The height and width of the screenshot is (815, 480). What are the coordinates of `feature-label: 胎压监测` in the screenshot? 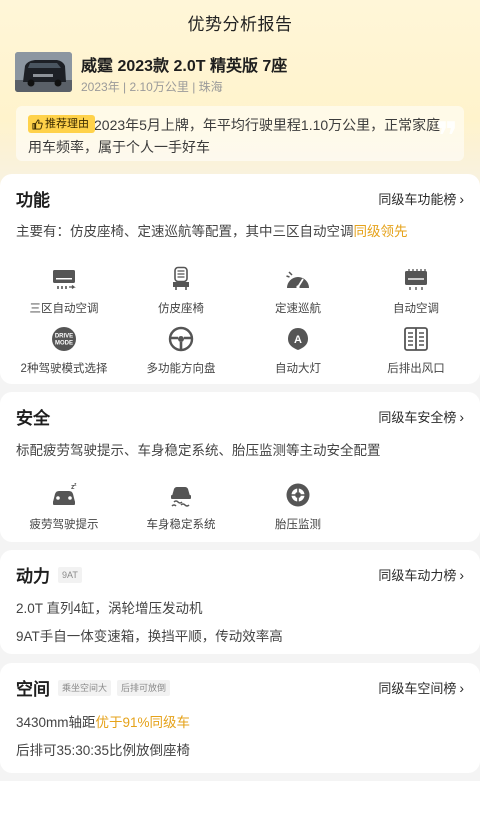 It's located at (298, 525).